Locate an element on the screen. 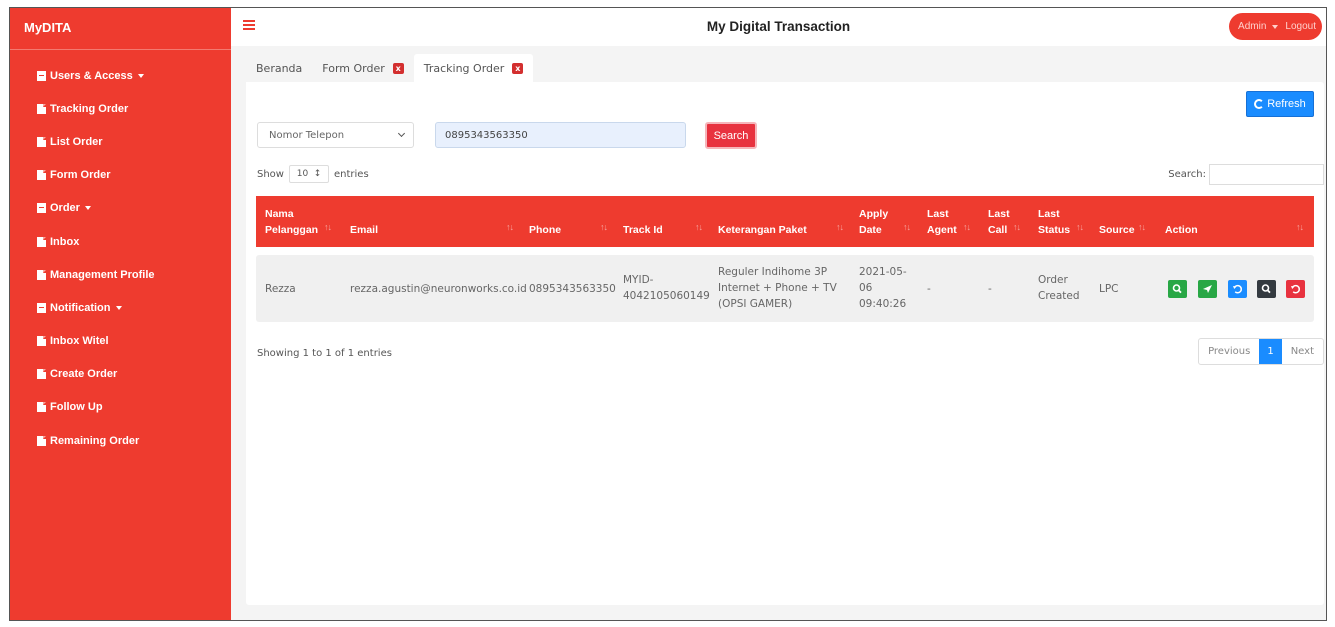 Image resolution: width=1335 pixels, height=627 pixels. column-header-last-call: Last Call is located at coordinates (999, 222).